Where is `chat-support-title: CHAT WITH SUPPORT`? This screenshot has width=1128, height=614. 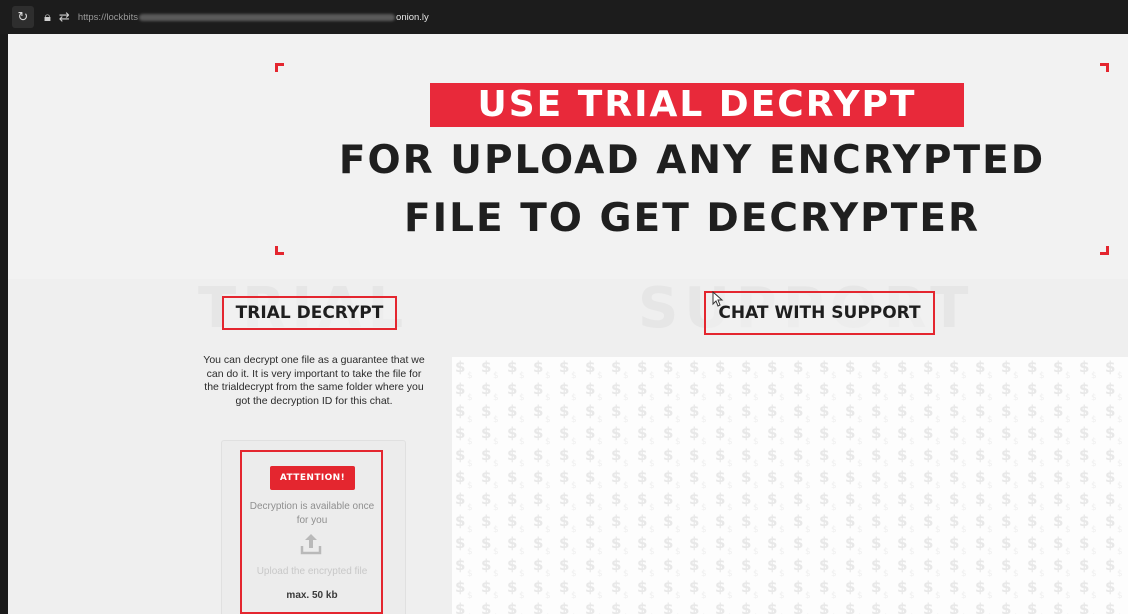
chat-support-title: CHAT WITH SUPPORT is located at coordinates (819, 313).